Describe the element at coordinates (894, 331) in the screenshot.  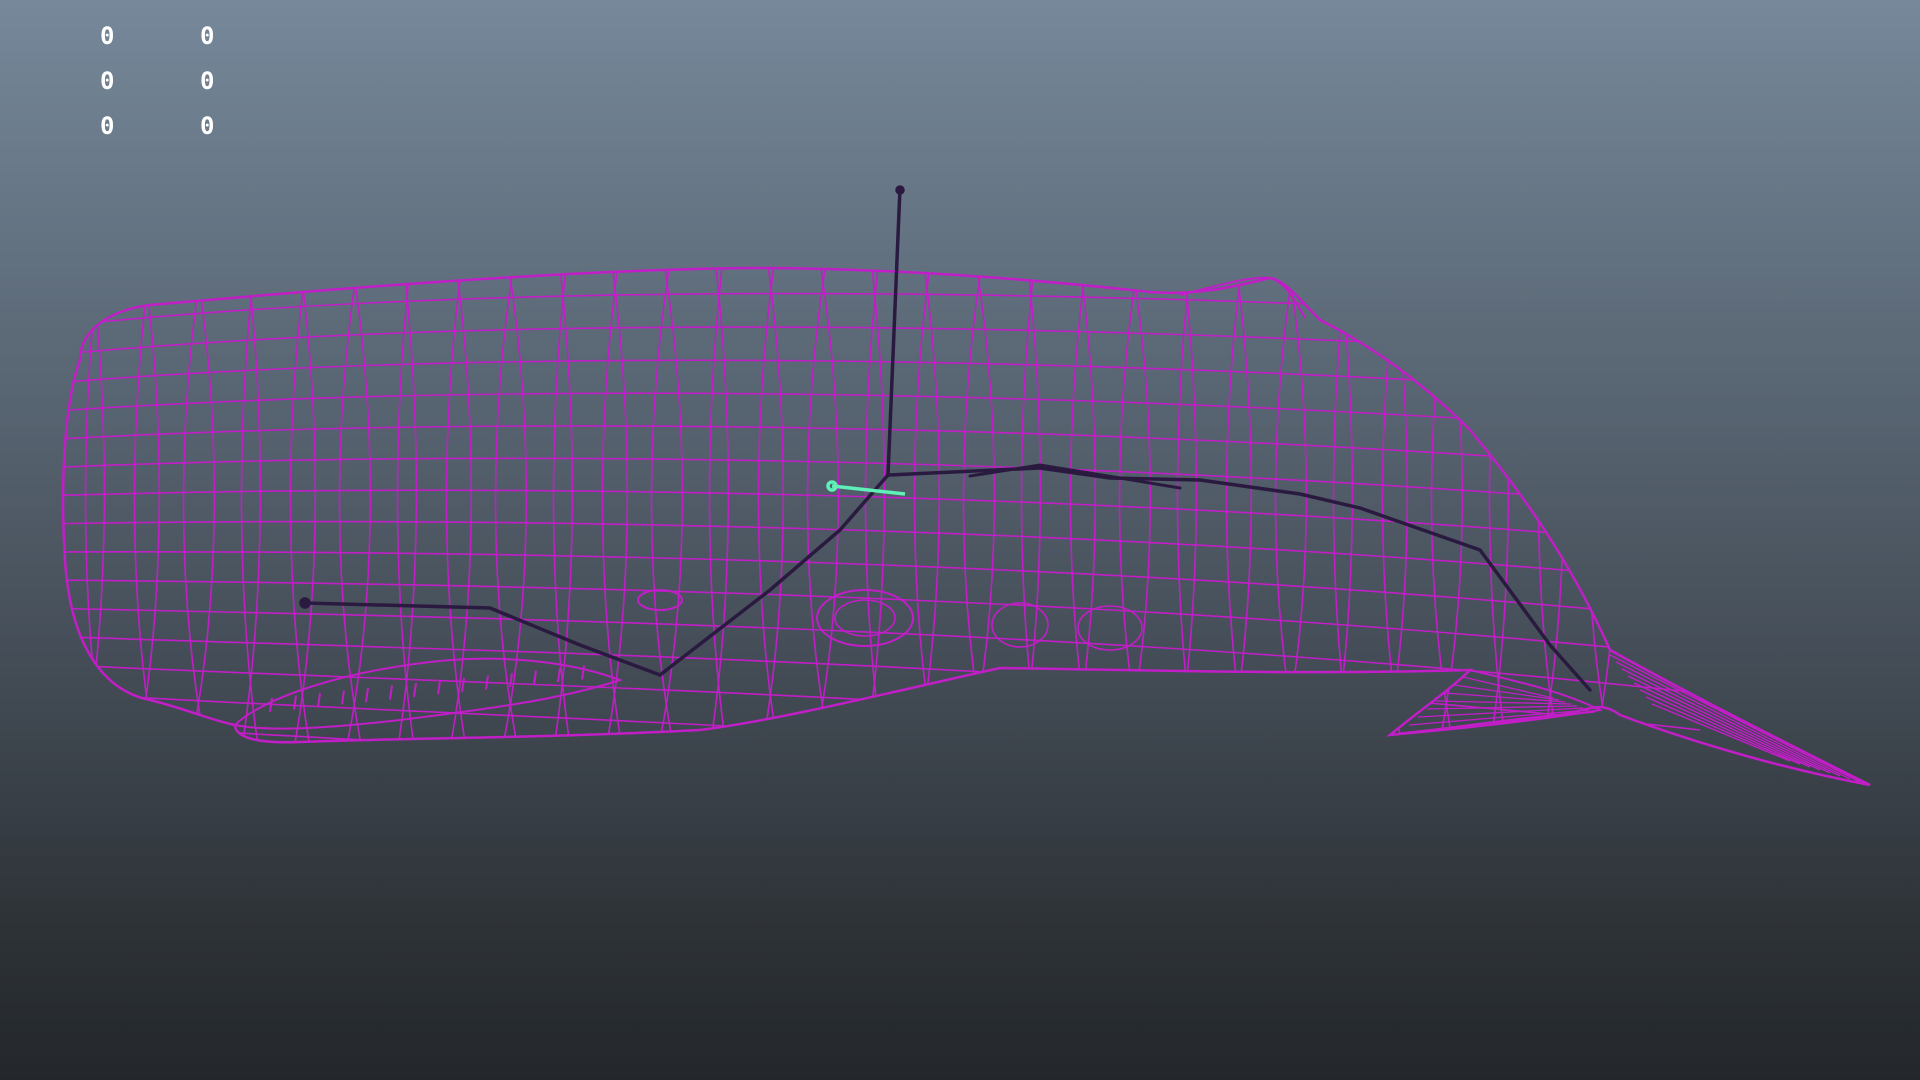
I see `pivot-axis-vertical` at that location.